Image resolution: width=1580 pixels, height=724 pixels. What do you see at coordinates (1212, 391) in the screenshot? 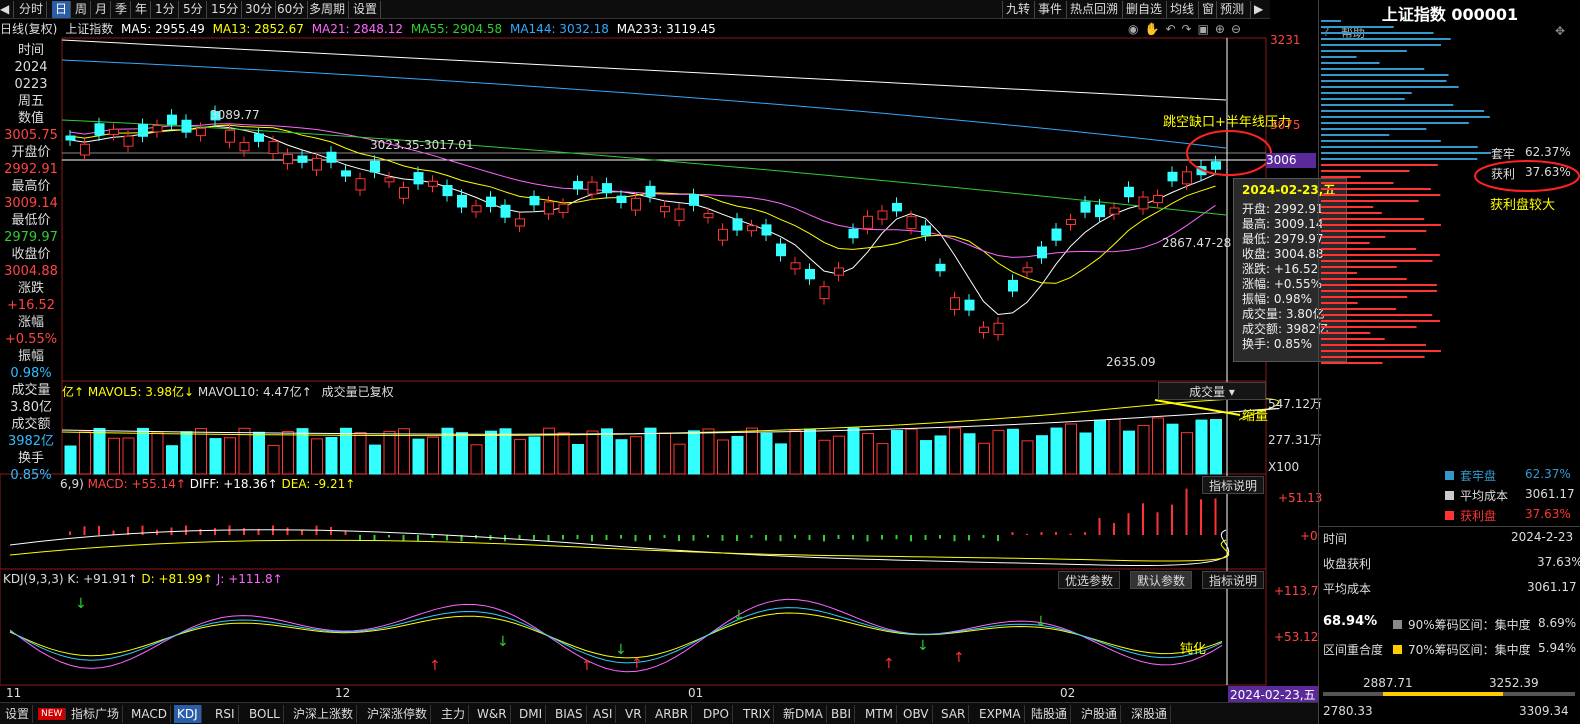
I see `volume-selector: 成交量 ▾` at bounding box center [1212, 391].